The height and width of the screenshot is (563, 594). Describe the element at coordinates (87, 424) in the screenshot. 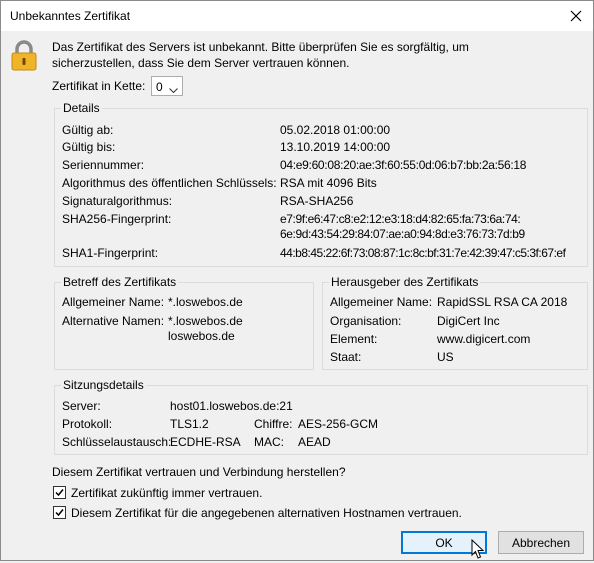

I see `protocol-label: Protokoll:` at that location.